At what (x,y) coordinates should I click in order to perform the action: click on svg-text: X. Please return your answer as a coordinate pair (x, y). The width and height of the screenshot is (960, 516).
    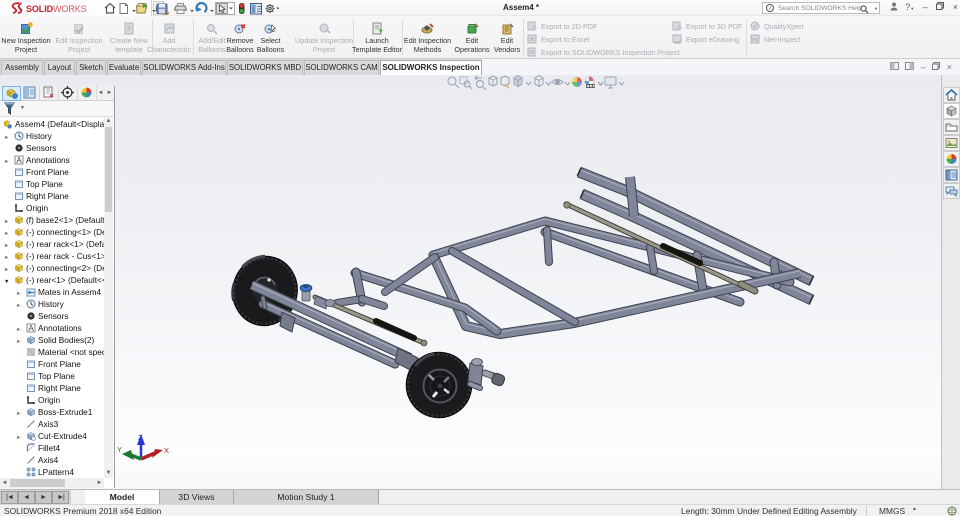
    Looking at the image, I should click on (166, 450).